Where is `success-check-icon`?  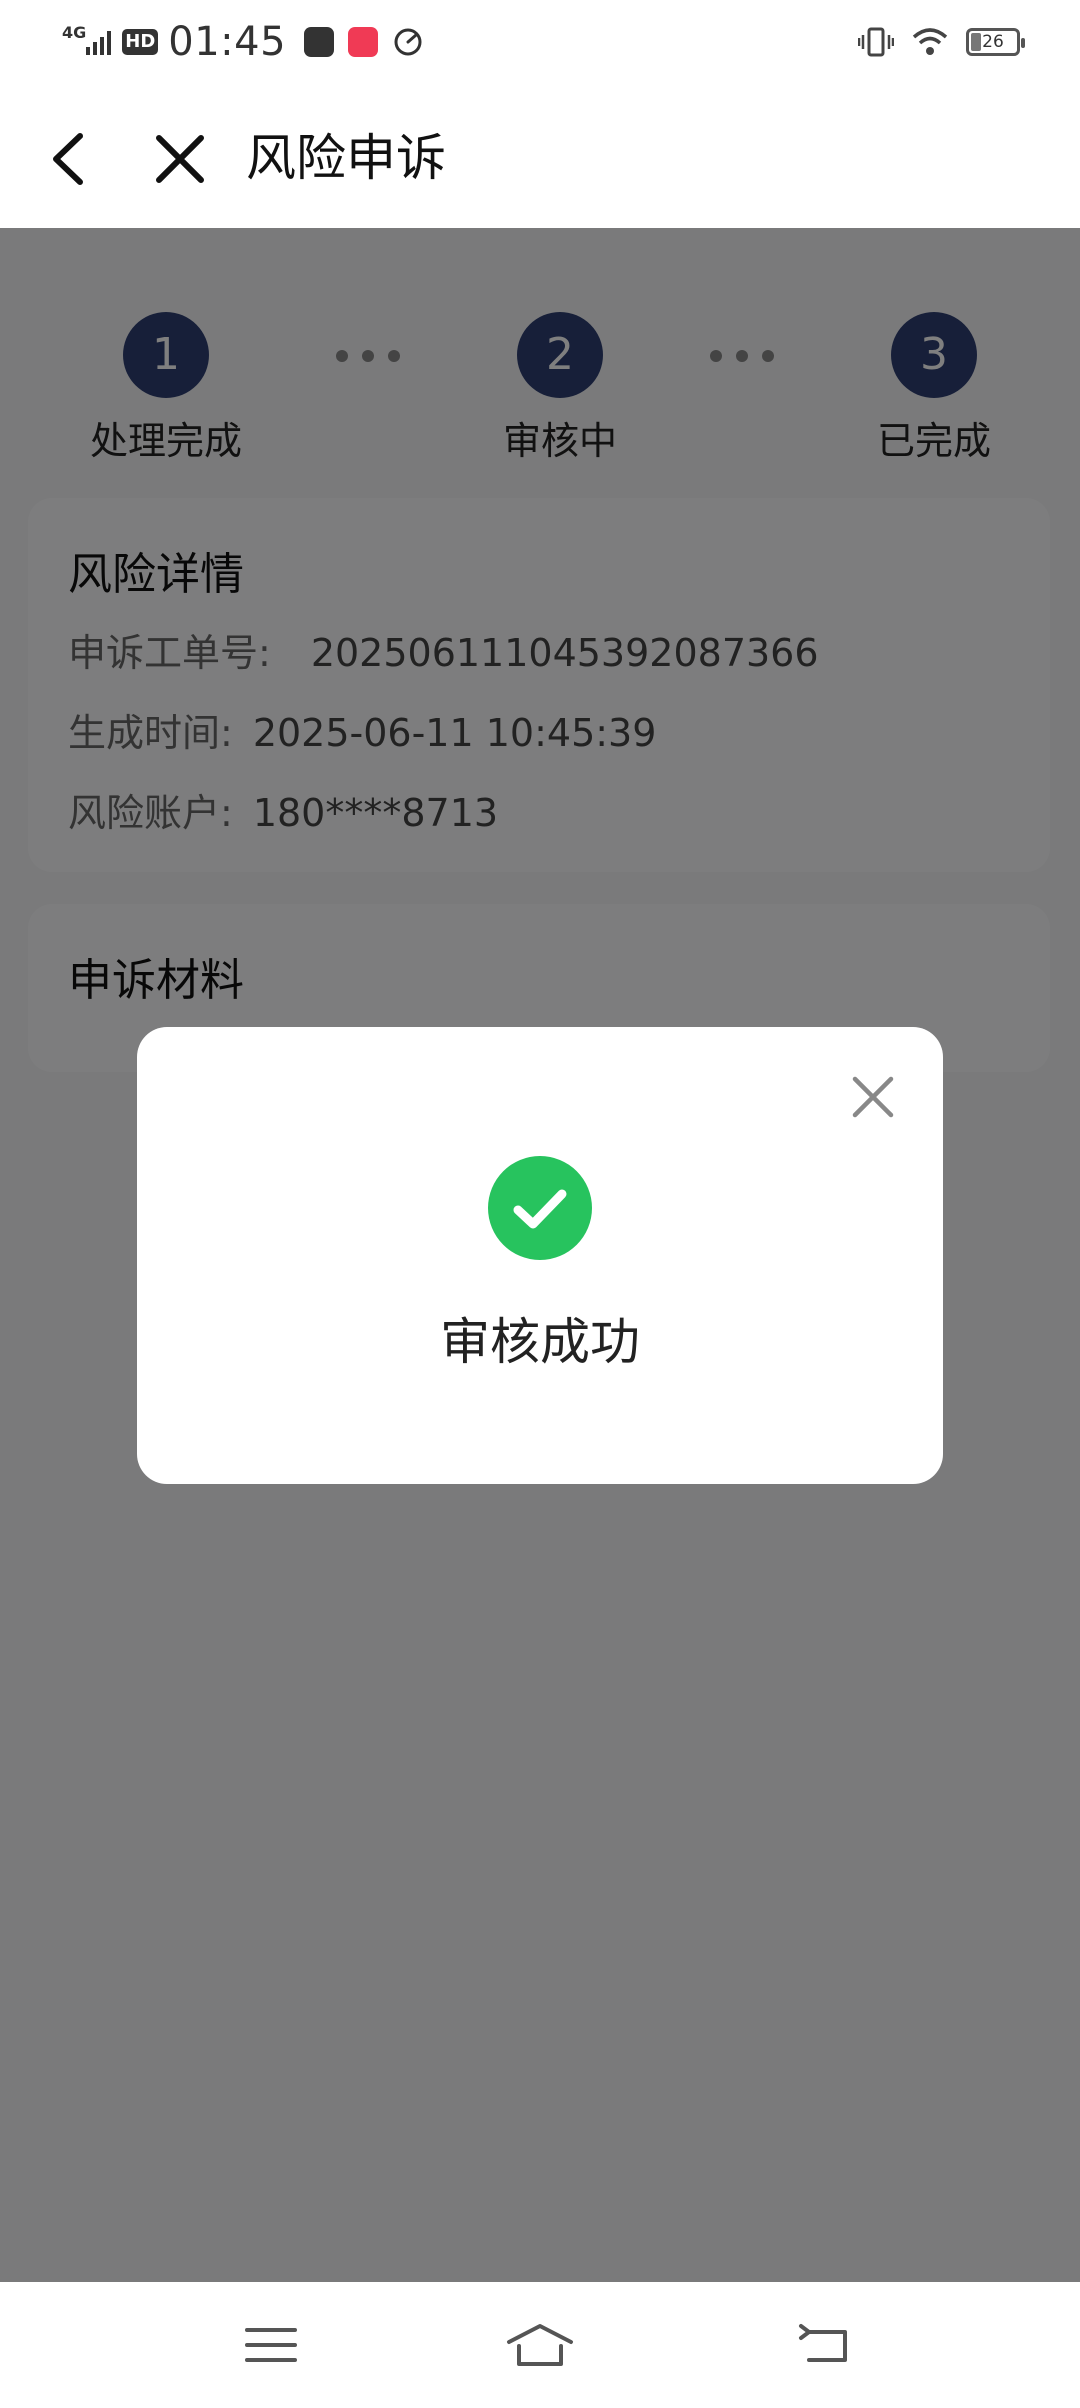
success-check-icon is located at coordinates (540, 1208).